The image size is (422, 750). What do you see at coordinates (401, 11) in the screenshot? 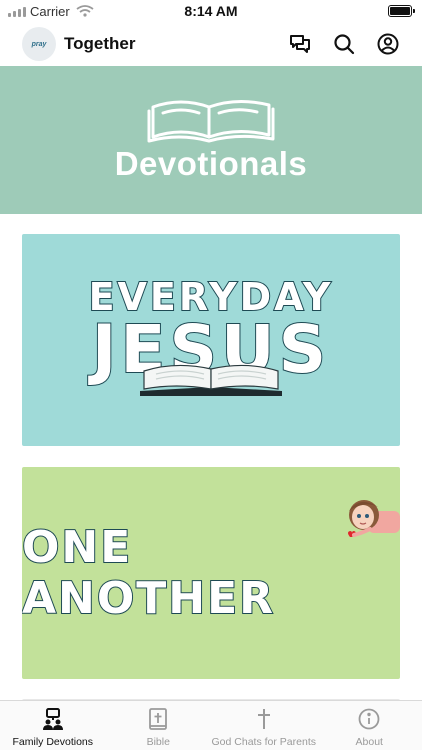
I see `battery-icon` at bounding box center [401, 11].